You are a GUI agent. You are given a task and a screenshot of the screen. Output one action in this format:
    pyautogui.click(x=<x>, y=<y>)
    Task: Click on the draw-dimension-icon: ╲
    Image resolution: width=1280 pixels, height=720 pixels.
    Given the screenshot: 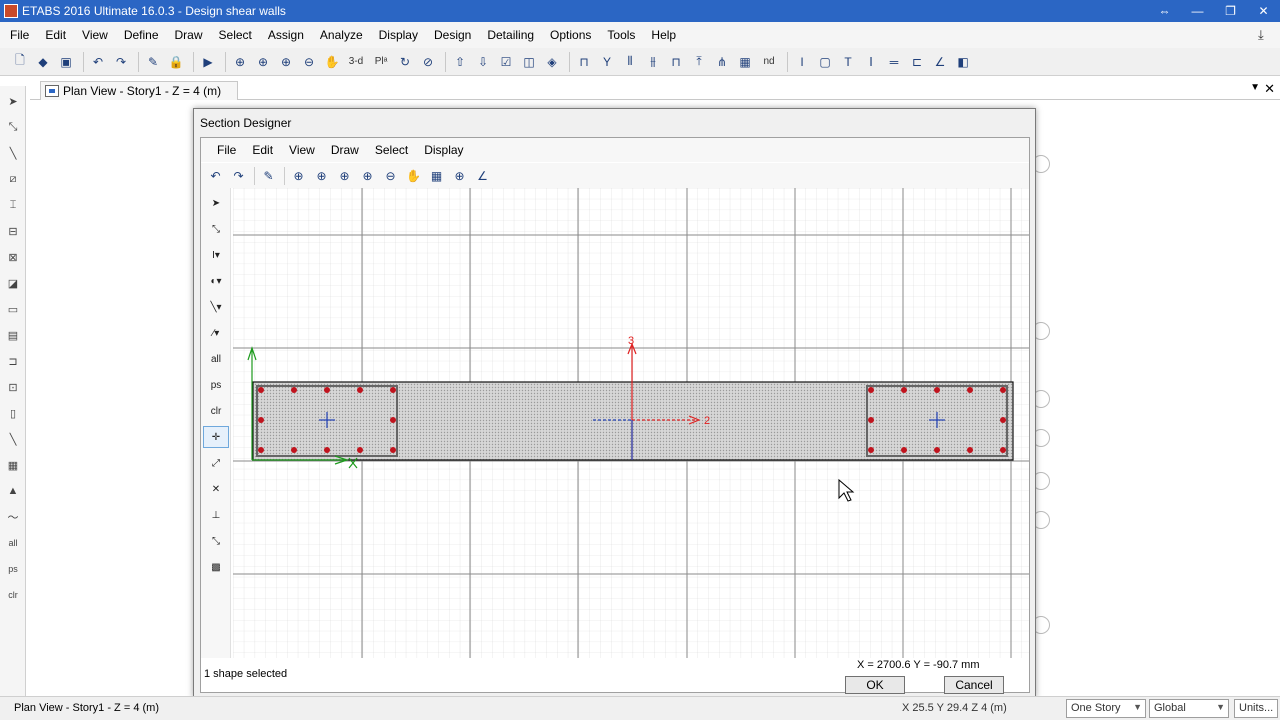 What is the action you would take?
    pyautogui.click(x=13, y=439)
    